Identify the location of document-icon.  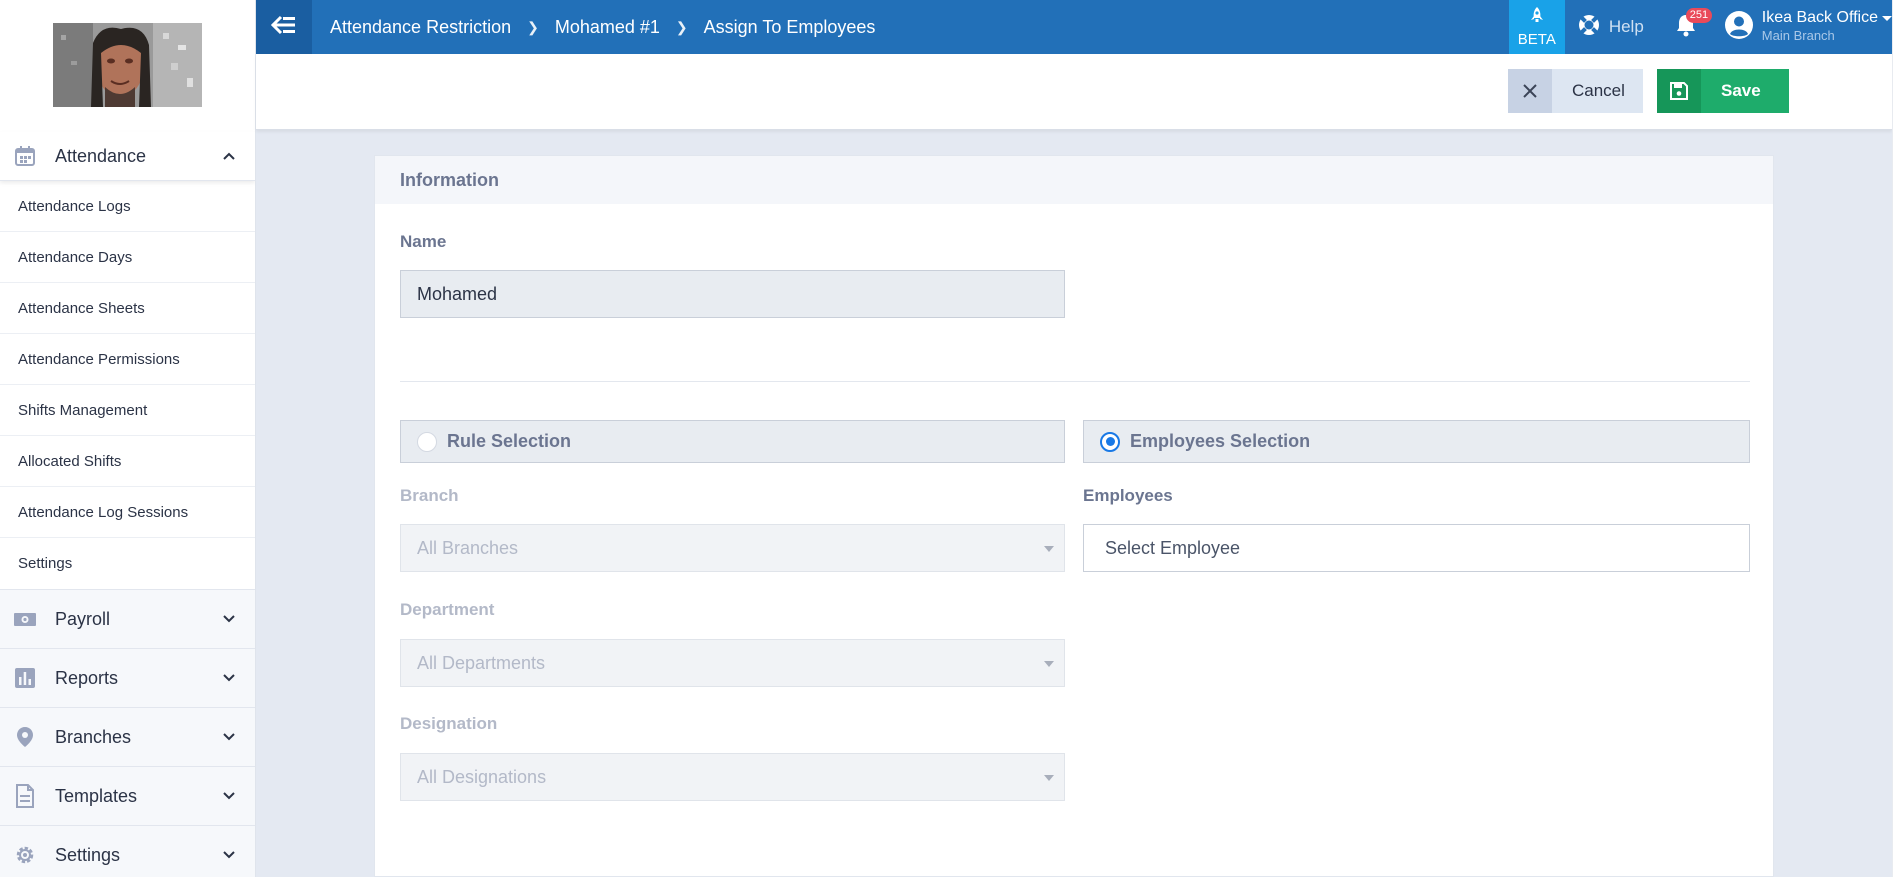
(25, 796).